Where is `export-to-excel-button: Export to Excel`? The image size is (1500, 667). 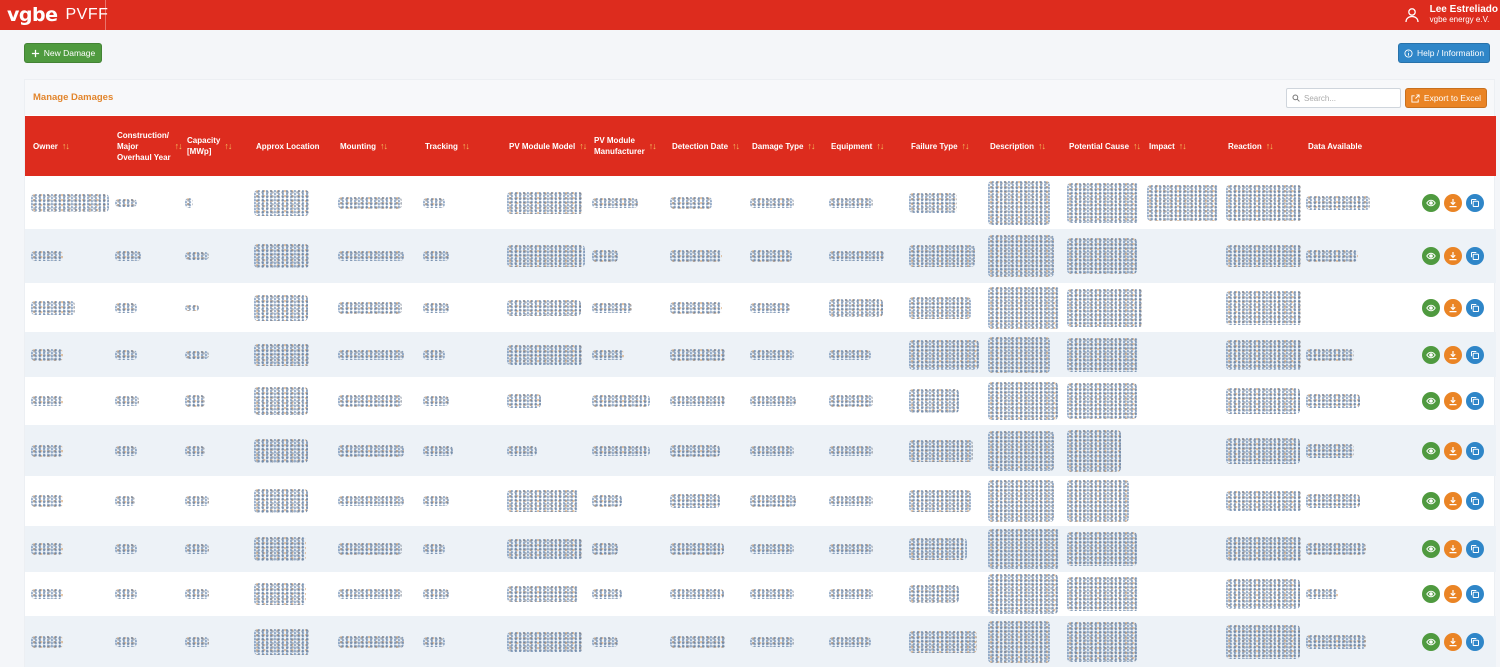 export-to-excel-button: Export to Excel is located at coordinates (1446, 98).